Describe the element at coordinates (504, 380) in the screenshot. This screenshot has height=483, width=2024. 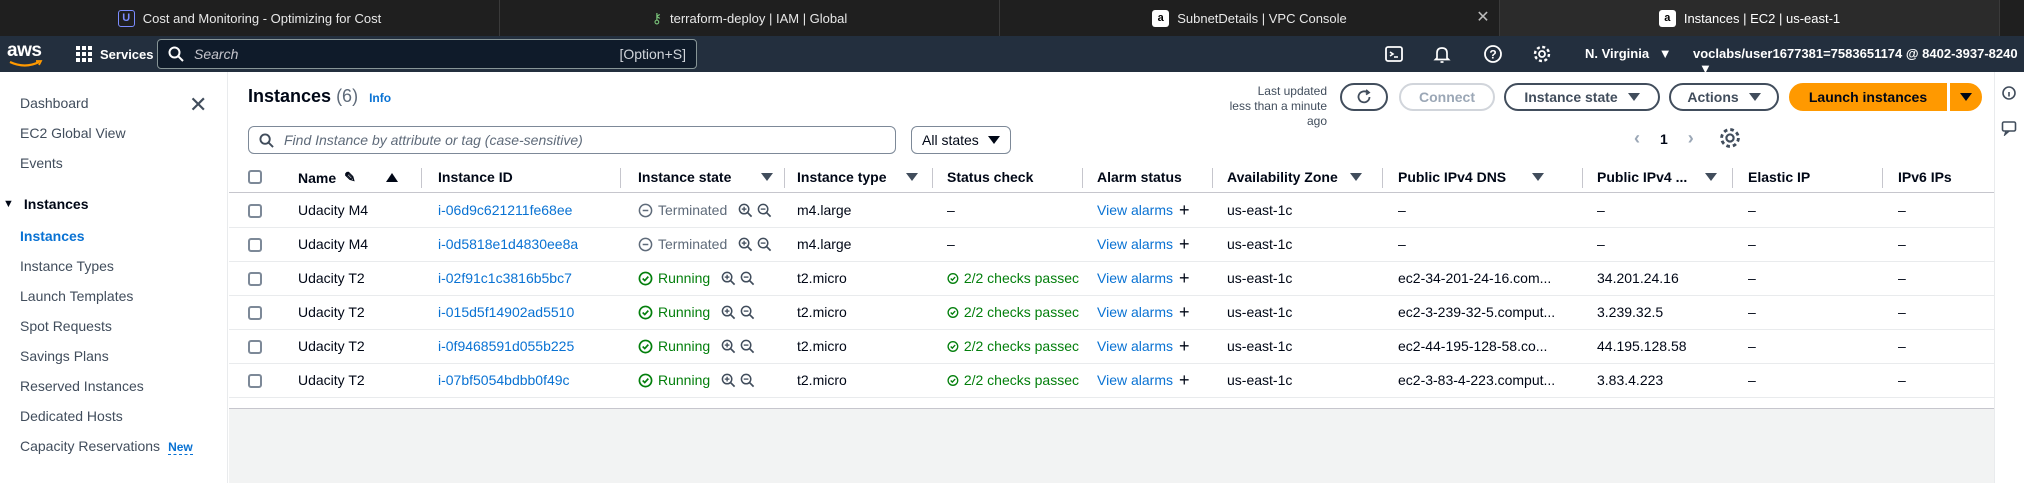
I see `instance-id-link: i-07bf5054bdbb0f49c` at that location.